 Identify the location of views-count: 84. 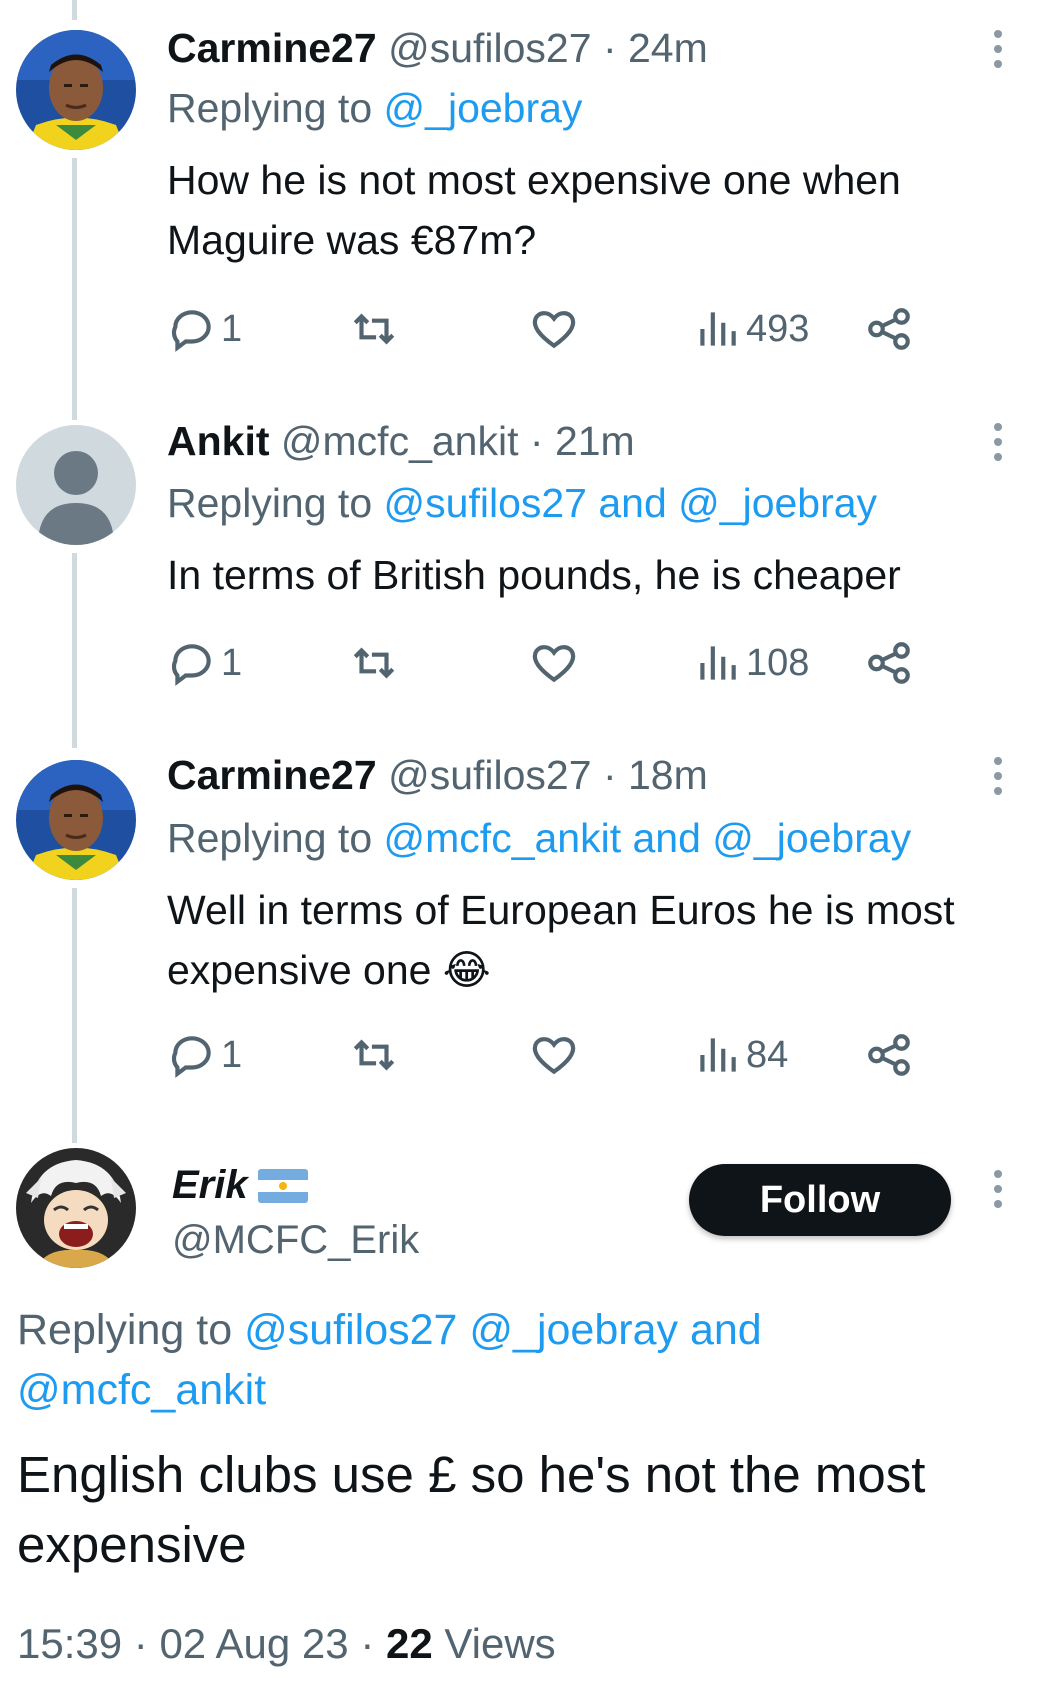
(767, 1054).